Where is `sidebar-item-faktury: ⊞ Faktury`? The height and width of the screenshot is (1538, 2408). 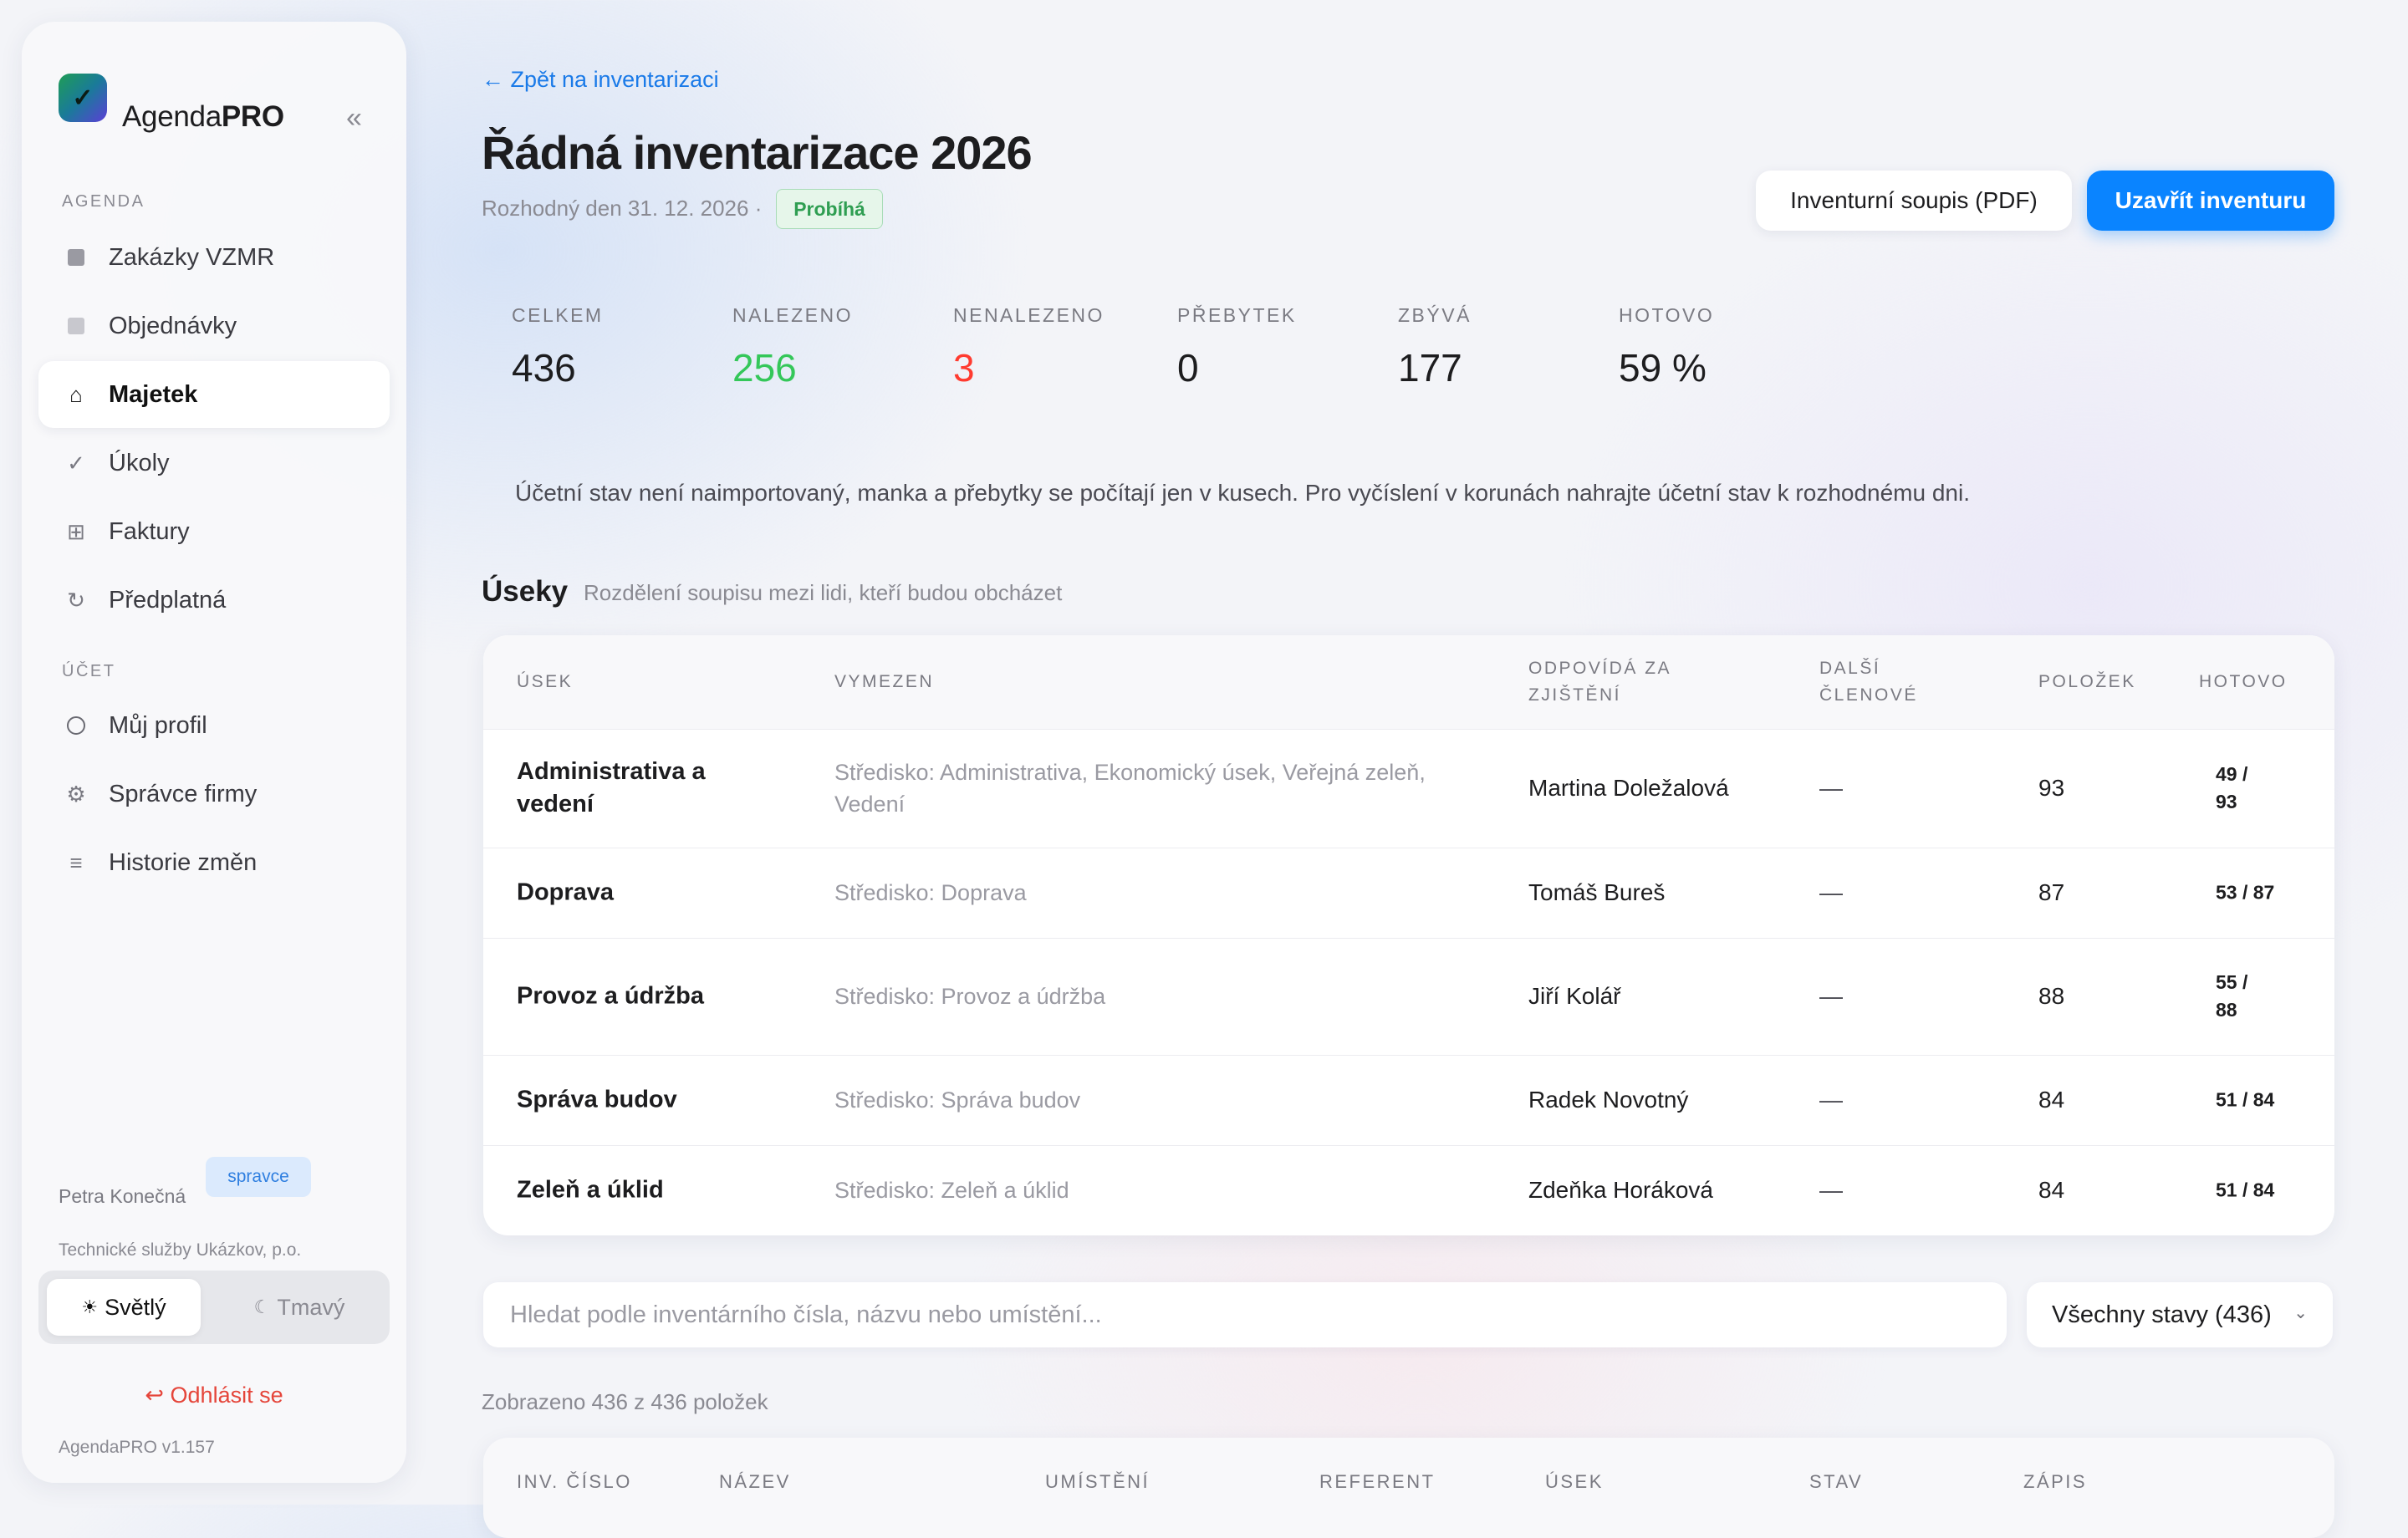 sidebar-item-faktury: ⊞ Faktury is located at coordinates (214, 531).